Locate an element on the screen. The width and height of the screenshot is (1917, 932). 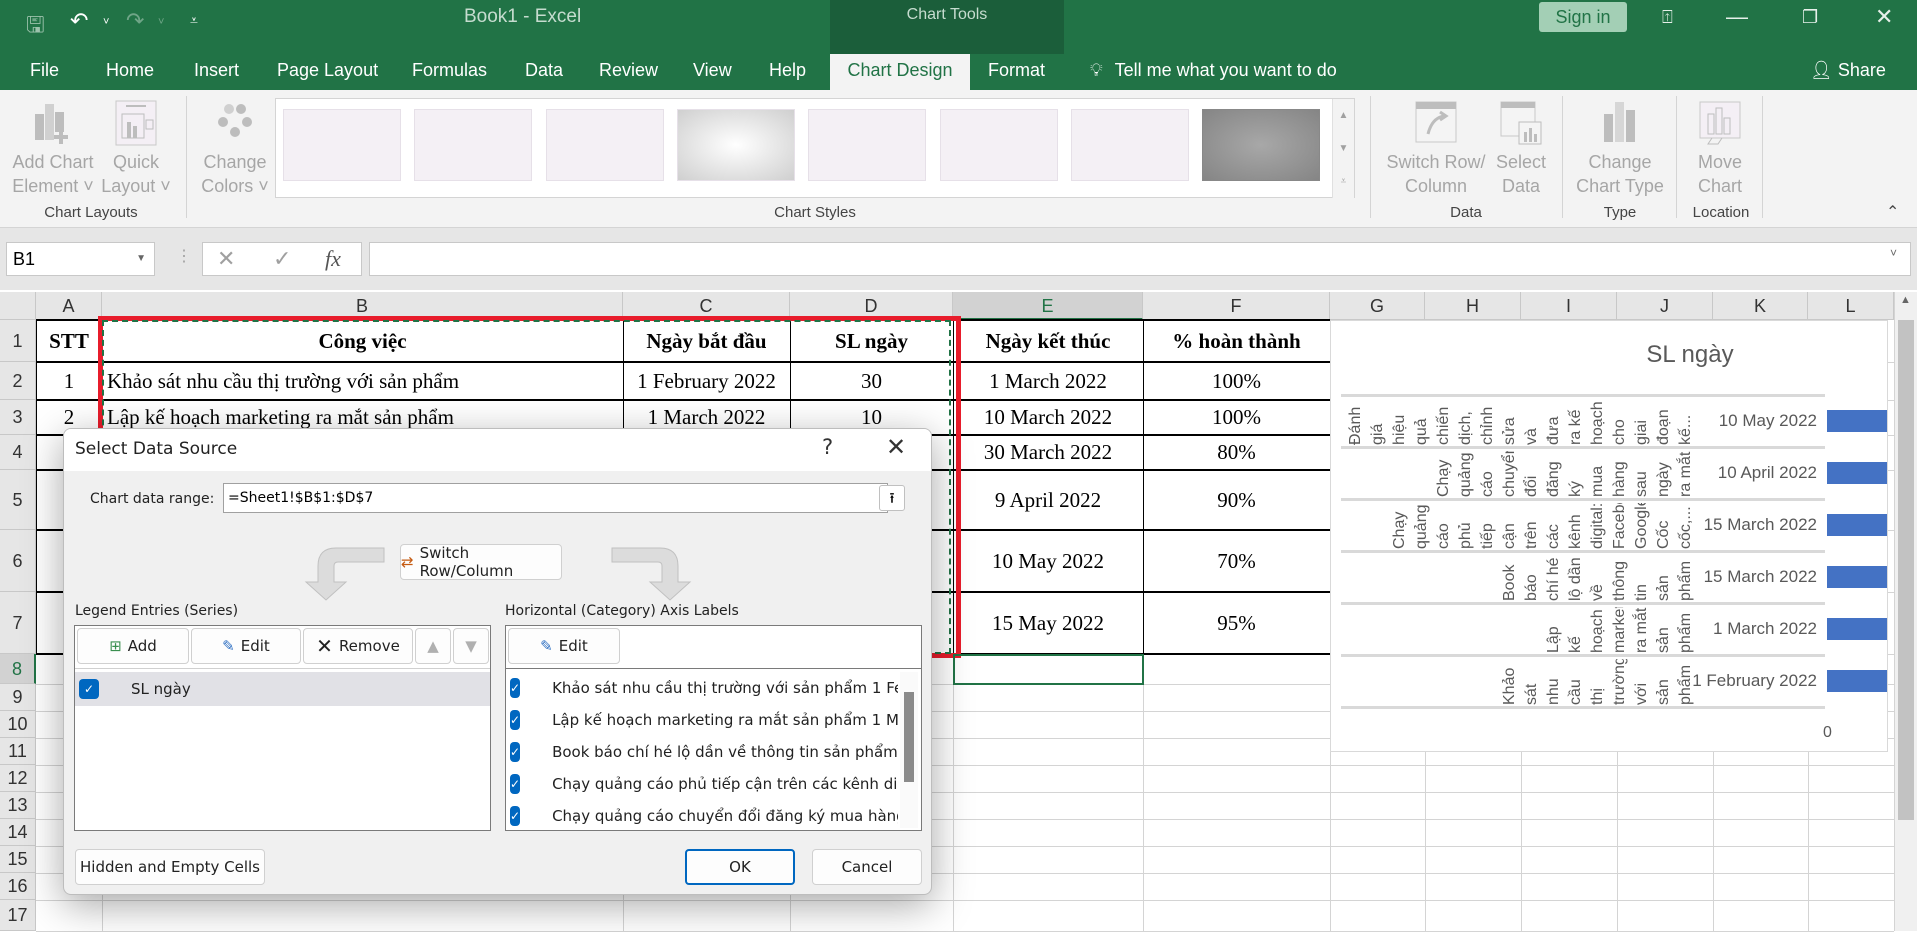
tell-me-search: 💡︎ Tell me what you want to do is located at coordinates (1213, 72).